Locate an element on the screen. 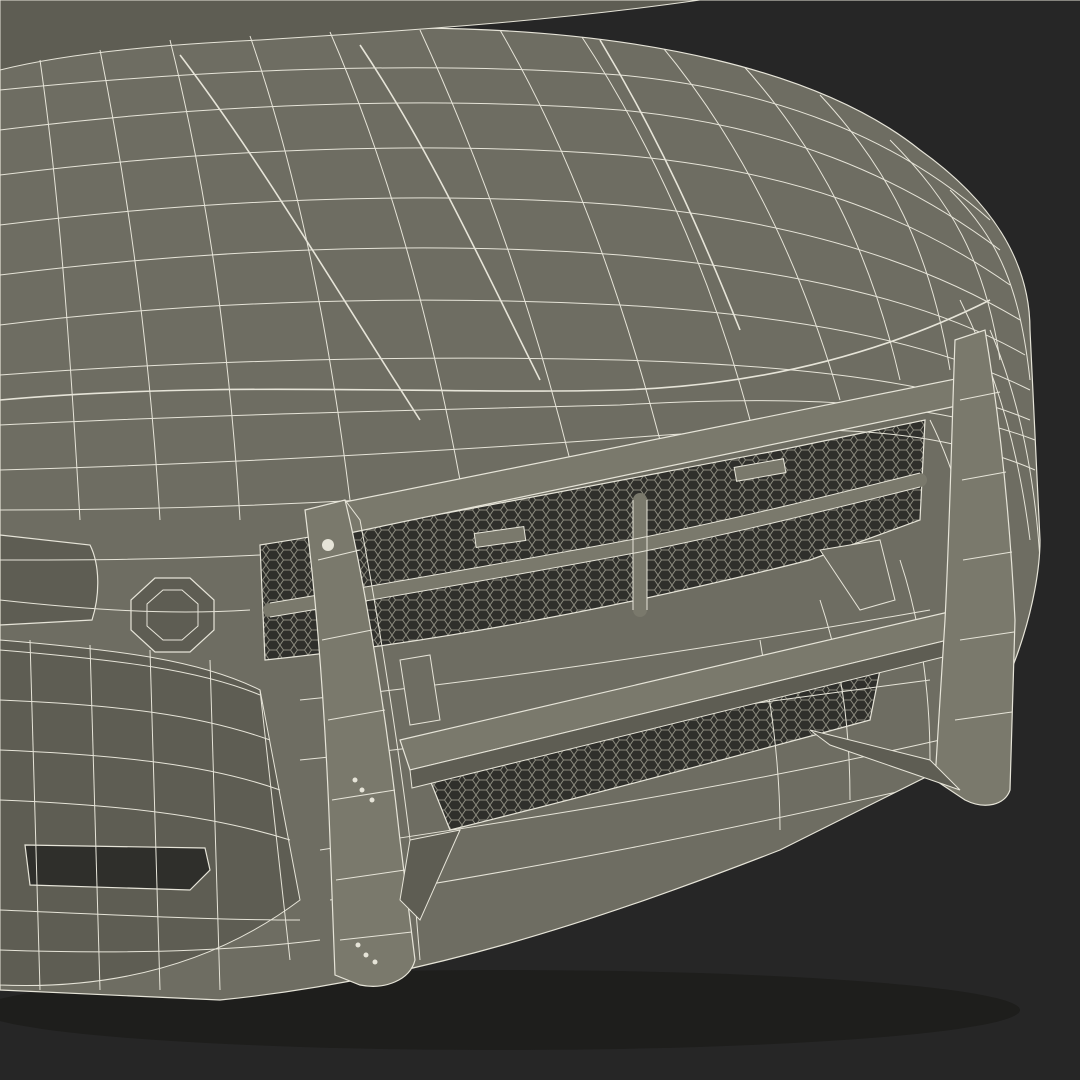  fog-vent is located at coordinates (117, 867).